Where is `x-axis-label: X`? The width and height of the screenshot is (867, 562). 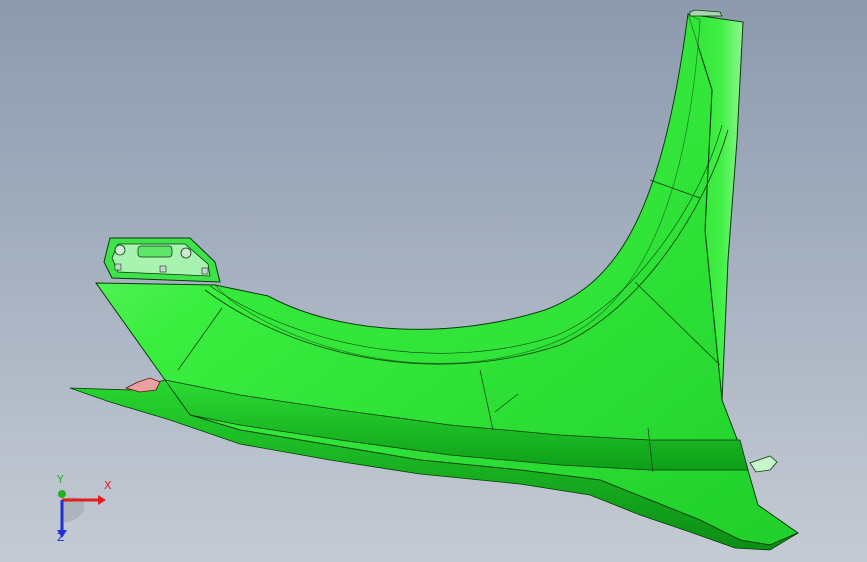 x-axis-label: X is located at coordinates (108, 485).